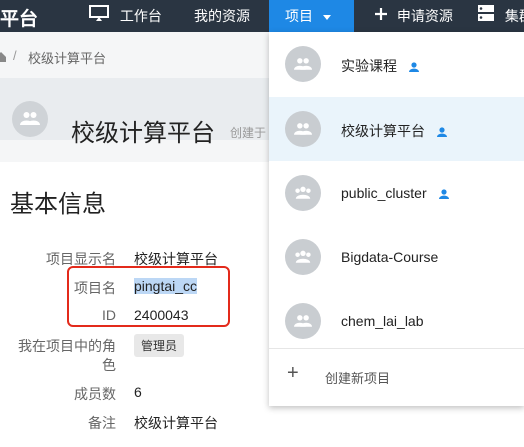 The height and width of the screenshot is (447, 524). I want to click on plus-icon, so click(381, 17).